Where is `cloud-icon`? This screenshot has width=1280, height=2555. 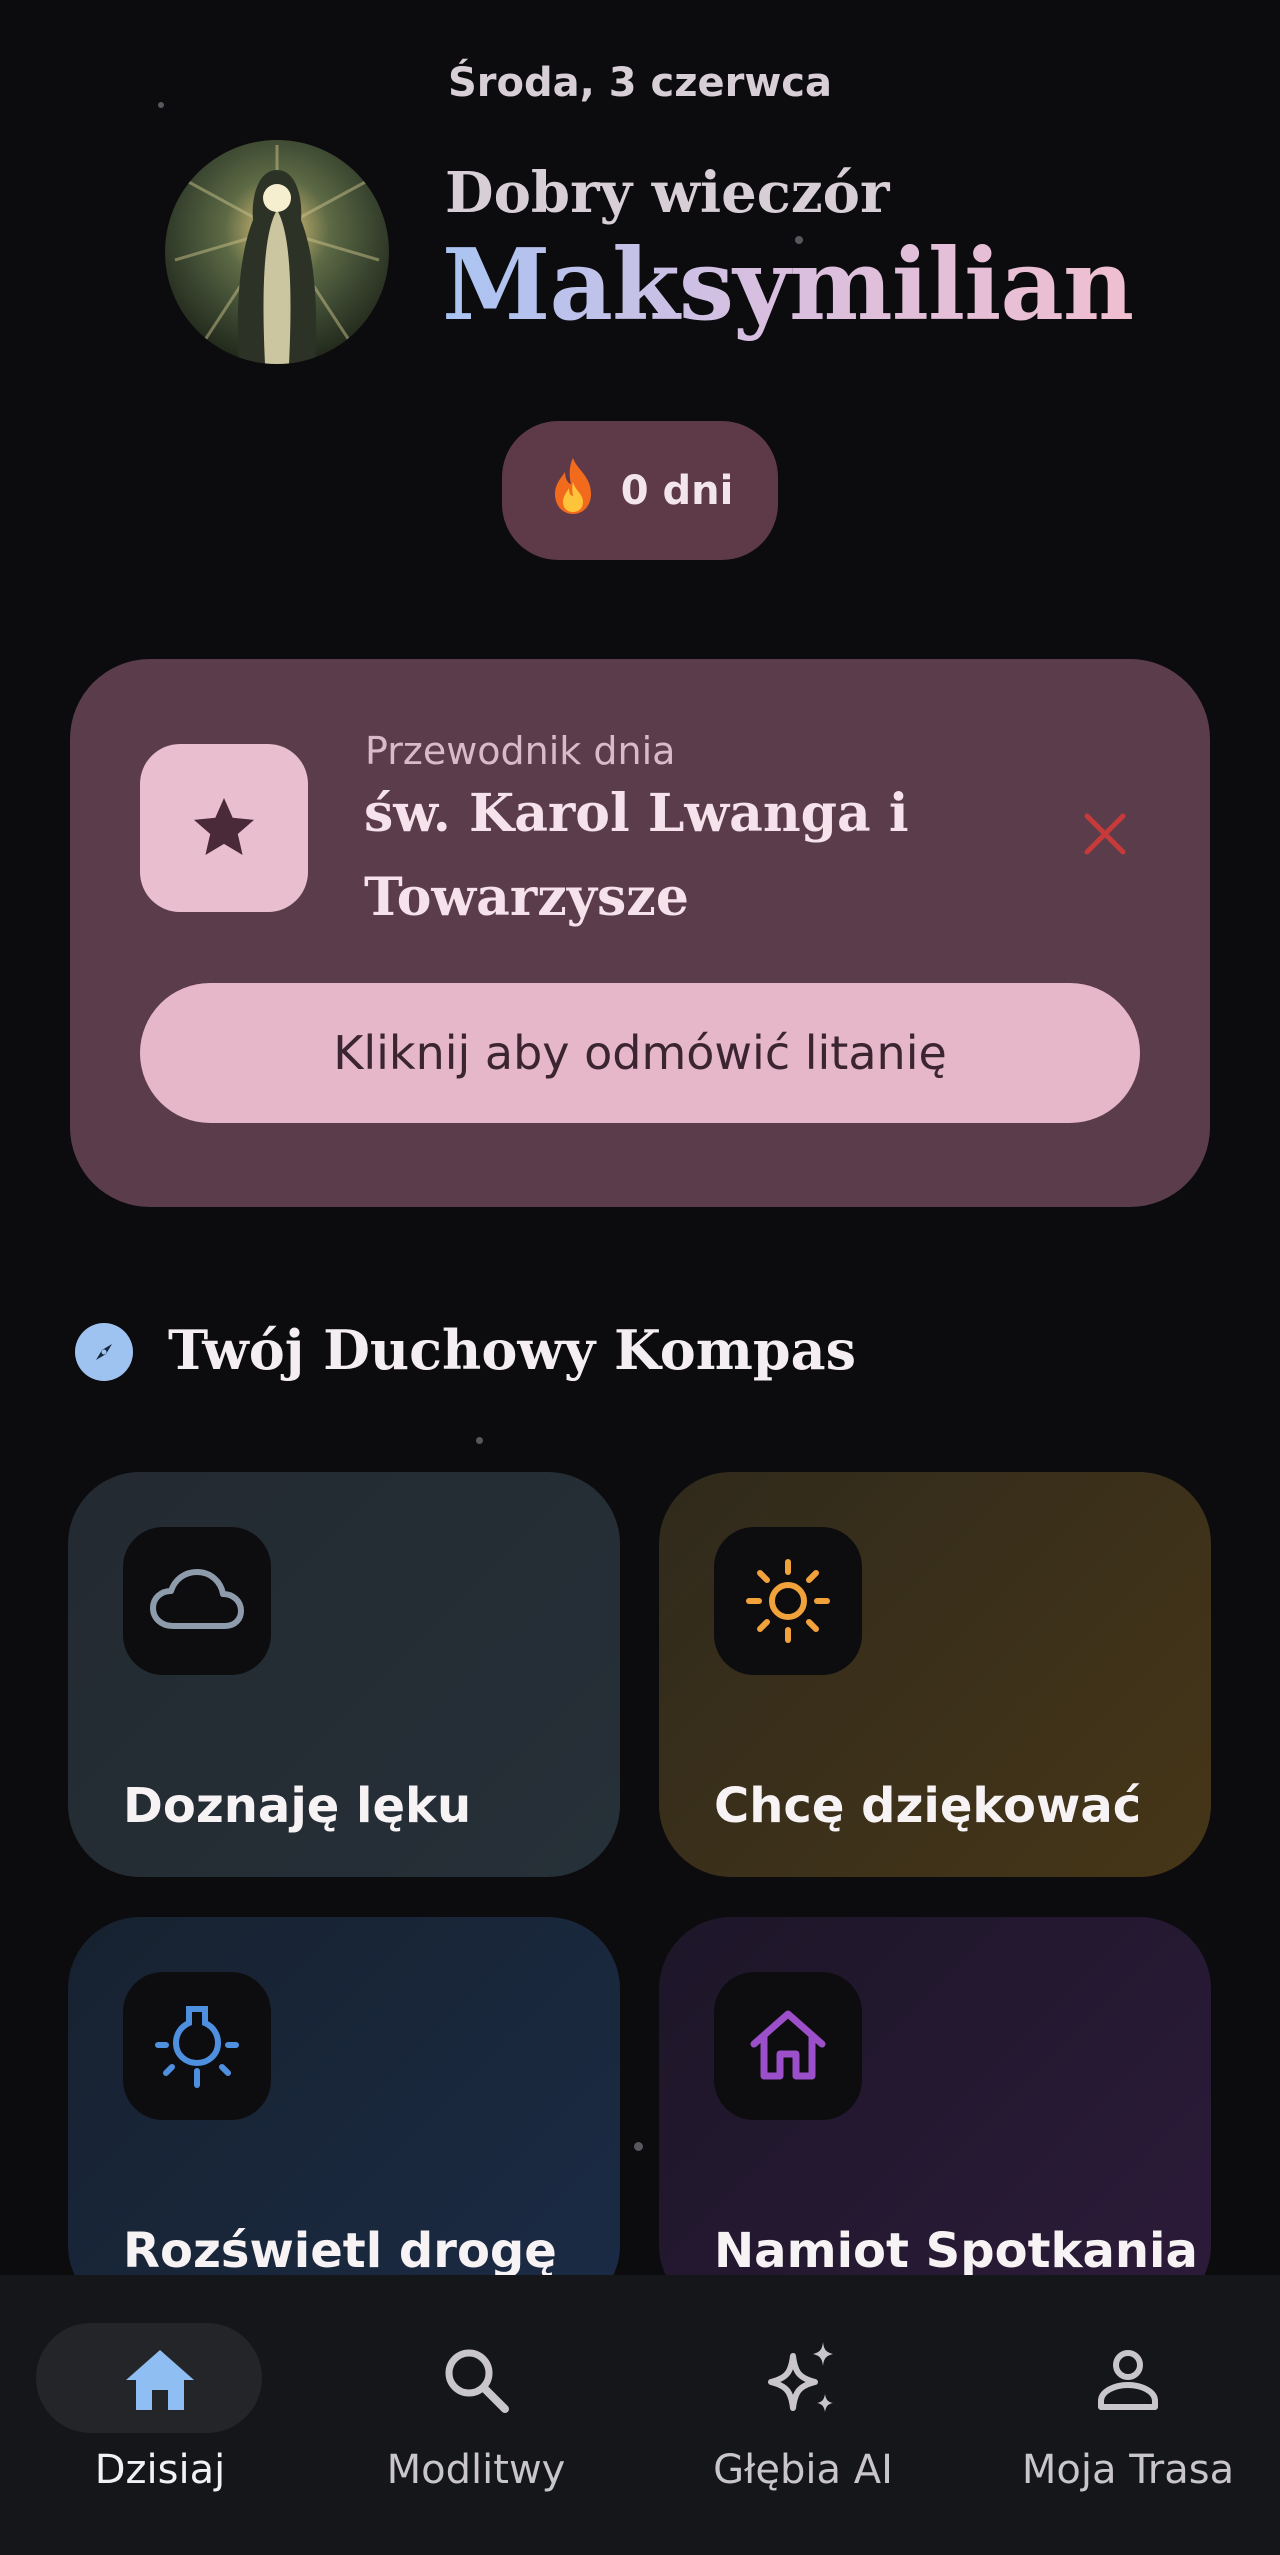 cloud-icon is located at coordinates (197, 1599).